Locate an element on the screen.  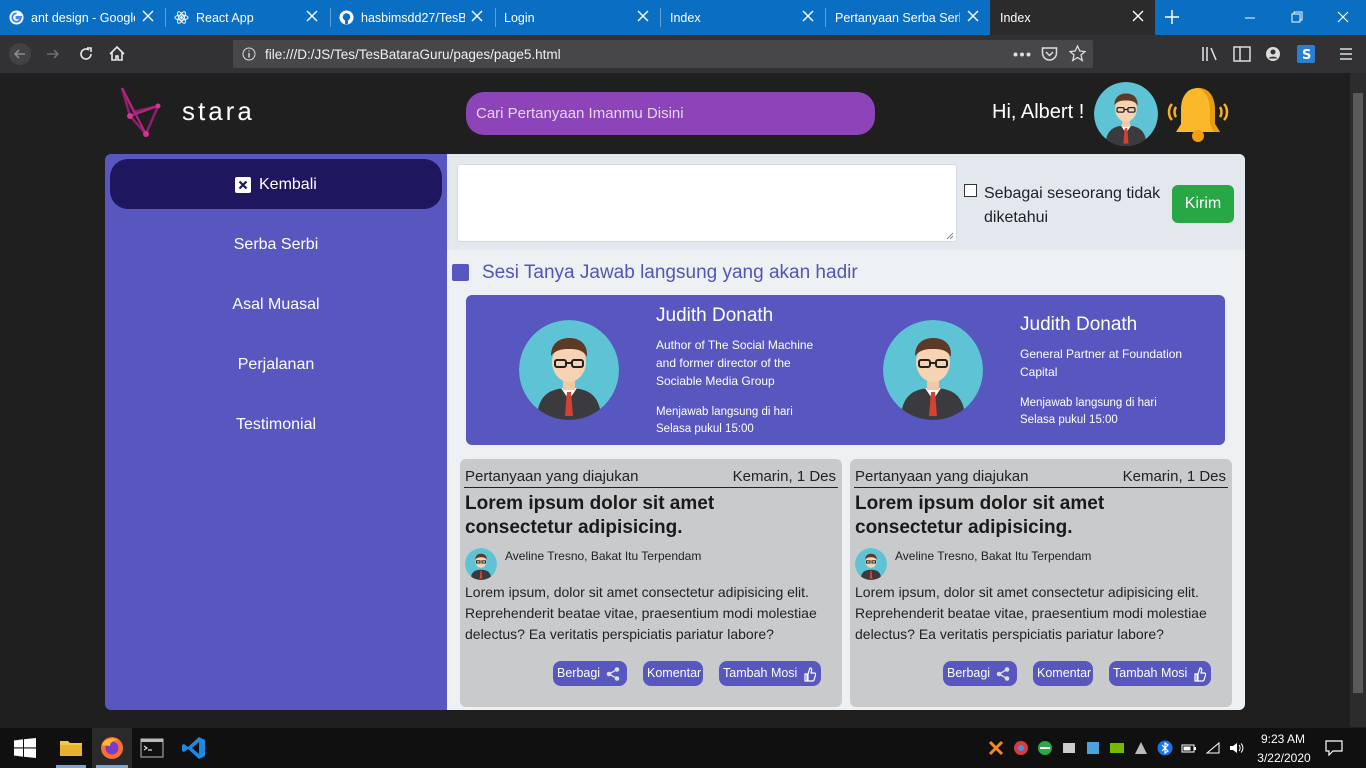
sidebar-item-testimonial: Testimonial is located at coordinates (276, 425).